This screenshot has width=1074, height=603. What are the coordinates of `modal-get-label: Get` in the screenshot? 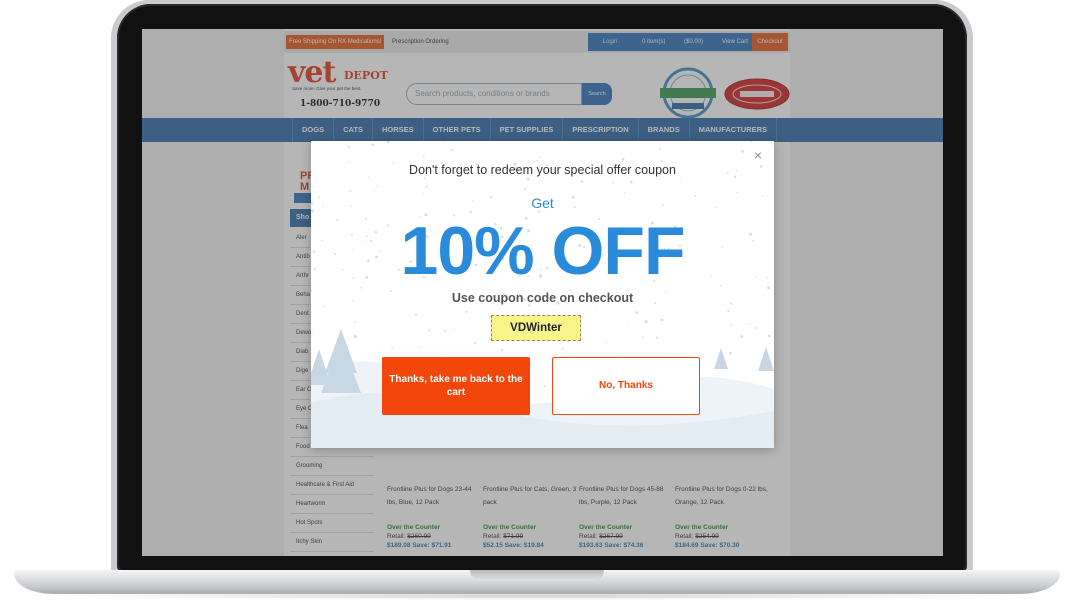 It's located at (542, 203).